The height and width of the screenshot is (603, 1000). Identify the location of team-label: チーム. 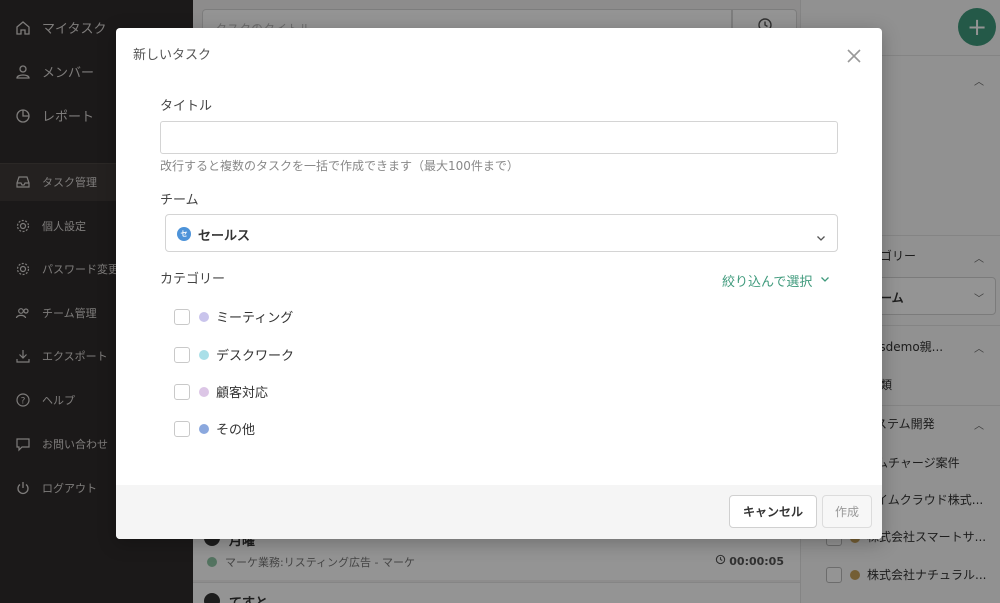
(179, 200).